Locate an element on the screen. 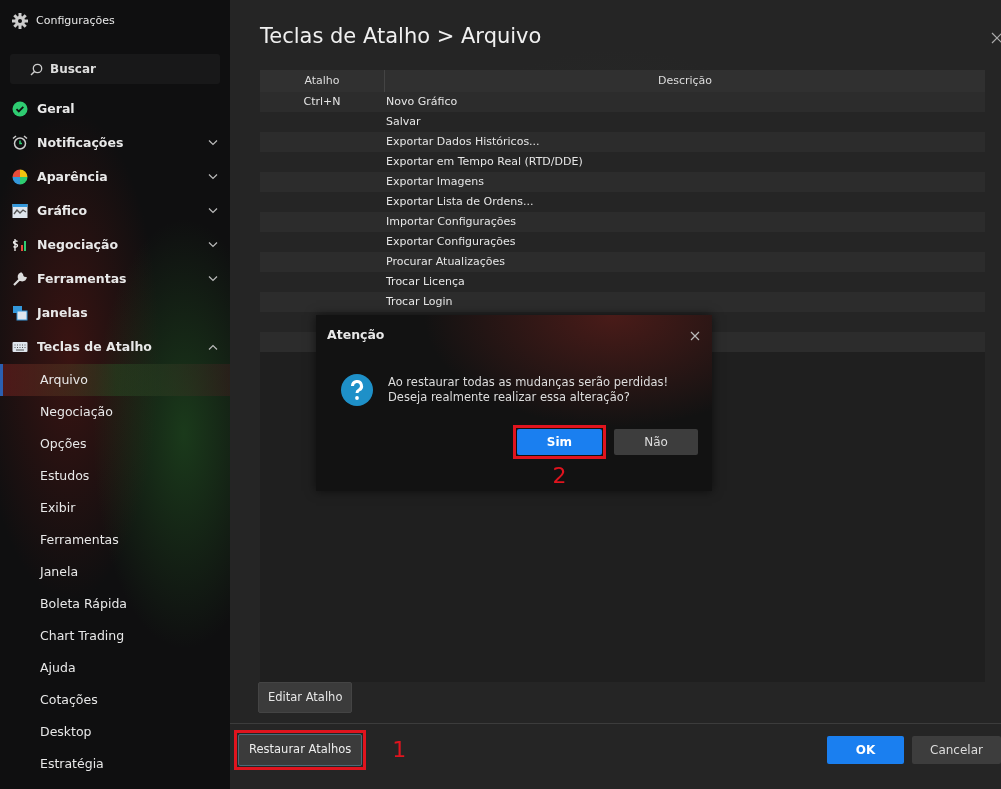  table-cell-text: Procurar Atualizações is located at coordinates (445, 262).